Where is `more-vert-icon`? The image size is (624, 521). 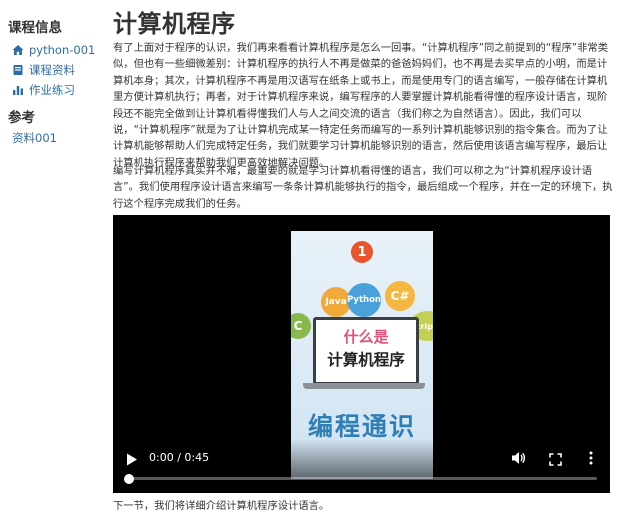
more-vert-icon is located at coordinates (591, 459).